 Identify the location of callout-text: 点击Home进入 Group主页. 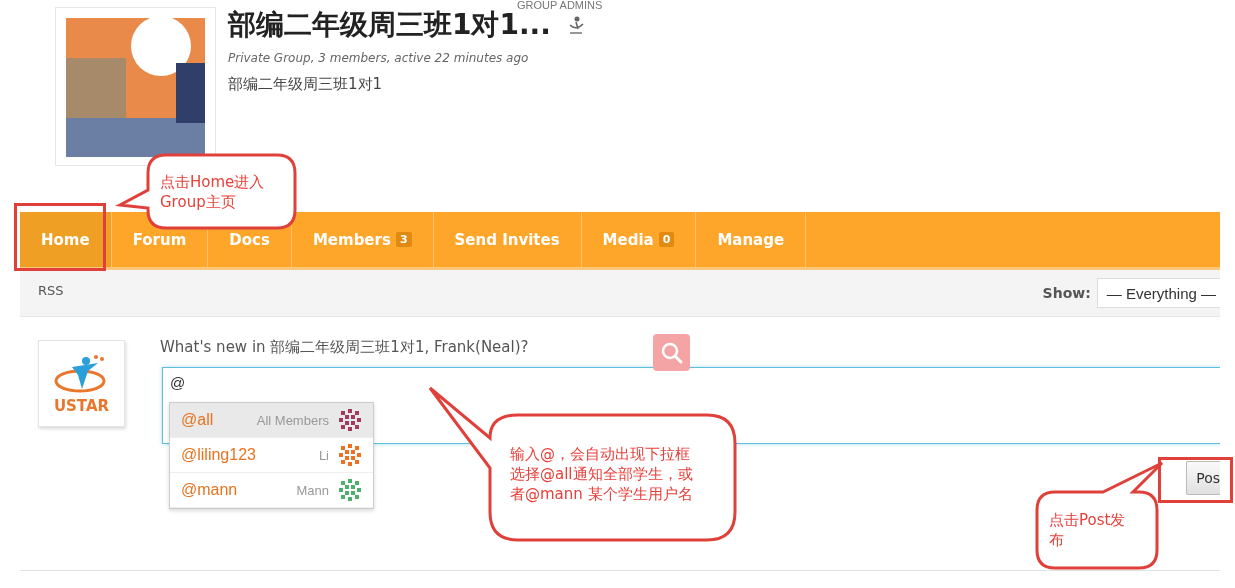
(212, 192).